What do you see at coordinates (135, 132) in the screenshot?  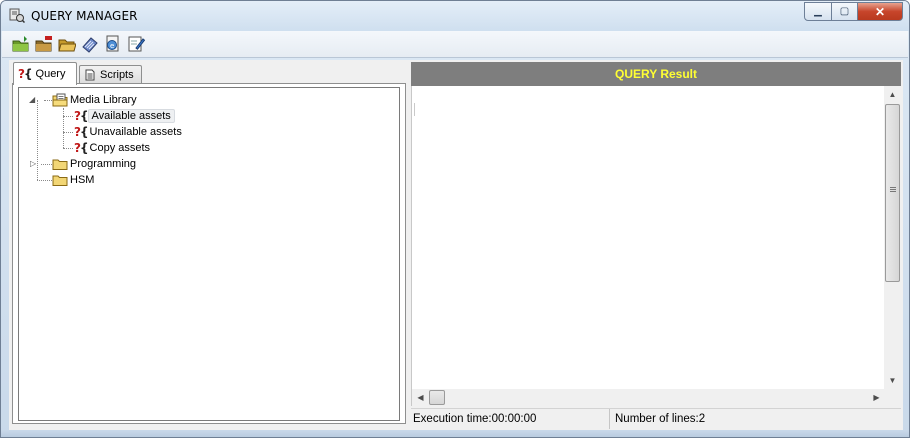 I see `tree-node-label: Unavailable assets` at bounding box center [135, 132].